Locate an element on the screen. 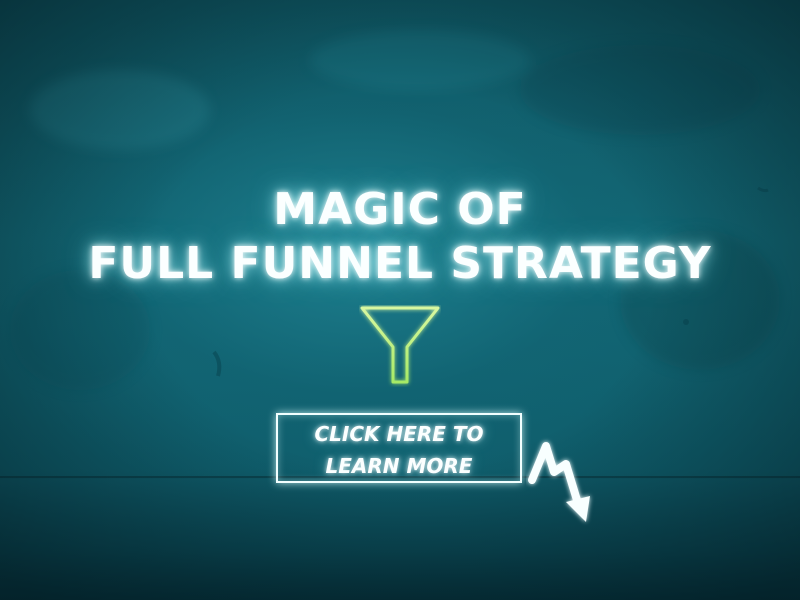 This screenshot has width=800, height=600. title-line-1: MAGIC OF is located at coordinates (400, 209).